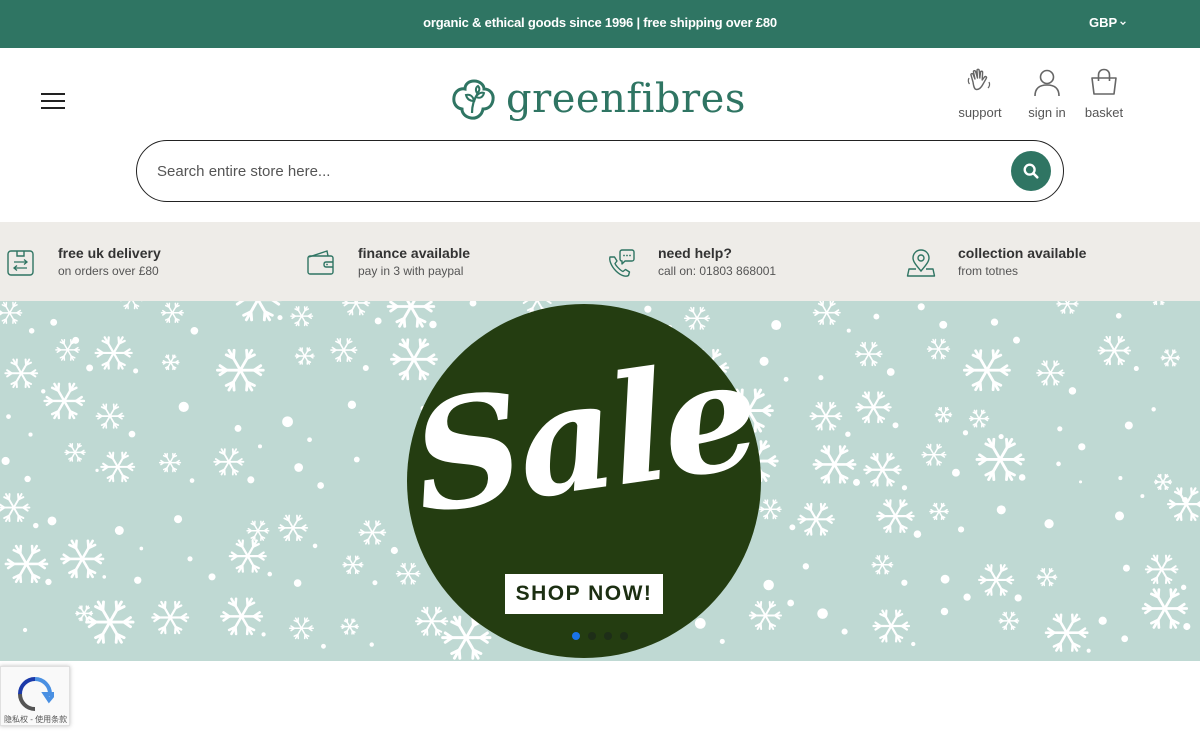 The image size is (1200, 740). Describe the element at coordinates (1022, 253) in the screenshot. I see `usp-title: collection available` at that location.